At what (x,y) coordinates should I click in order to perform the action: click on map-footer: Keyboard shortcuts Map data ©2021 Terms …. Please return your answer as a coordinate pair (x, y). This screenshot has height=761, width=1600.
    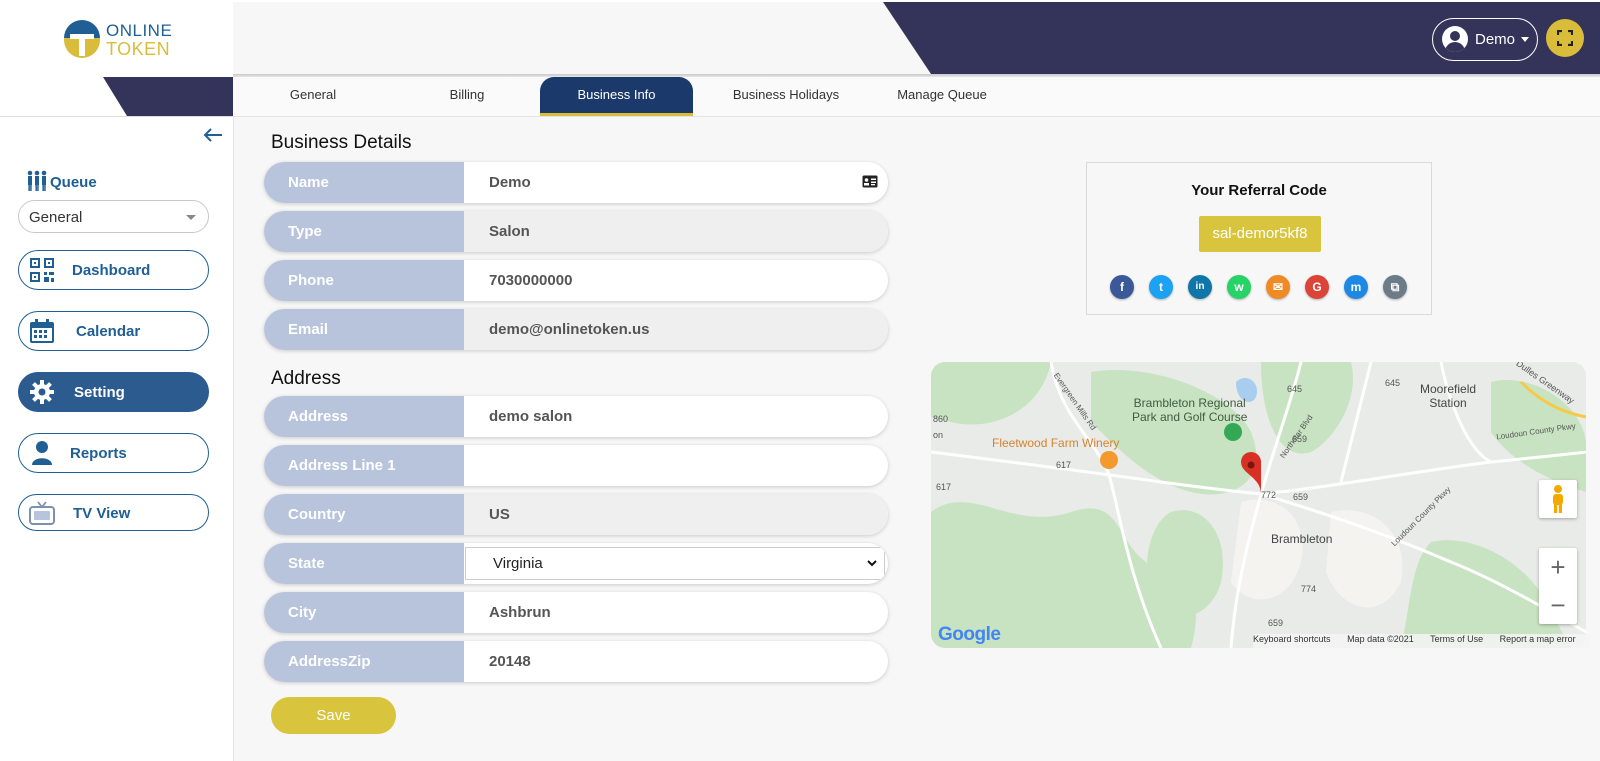
    Looking at the image, I should click on (1421, 641).